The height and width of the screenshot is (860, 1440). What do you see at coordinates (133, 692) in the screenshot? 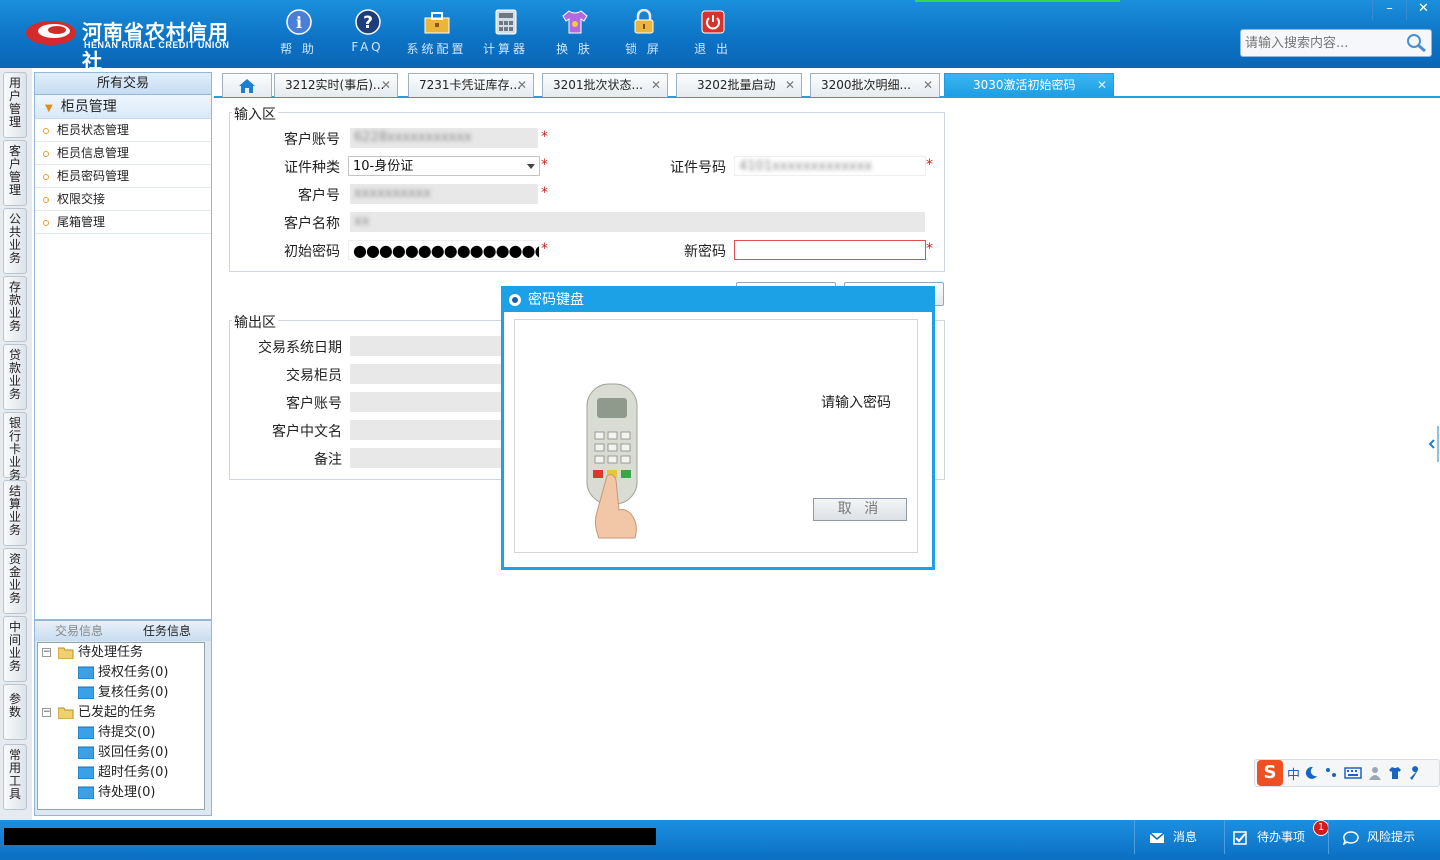
I see `tree-label: 复核任务(0)` at bounding box center [133, 692].